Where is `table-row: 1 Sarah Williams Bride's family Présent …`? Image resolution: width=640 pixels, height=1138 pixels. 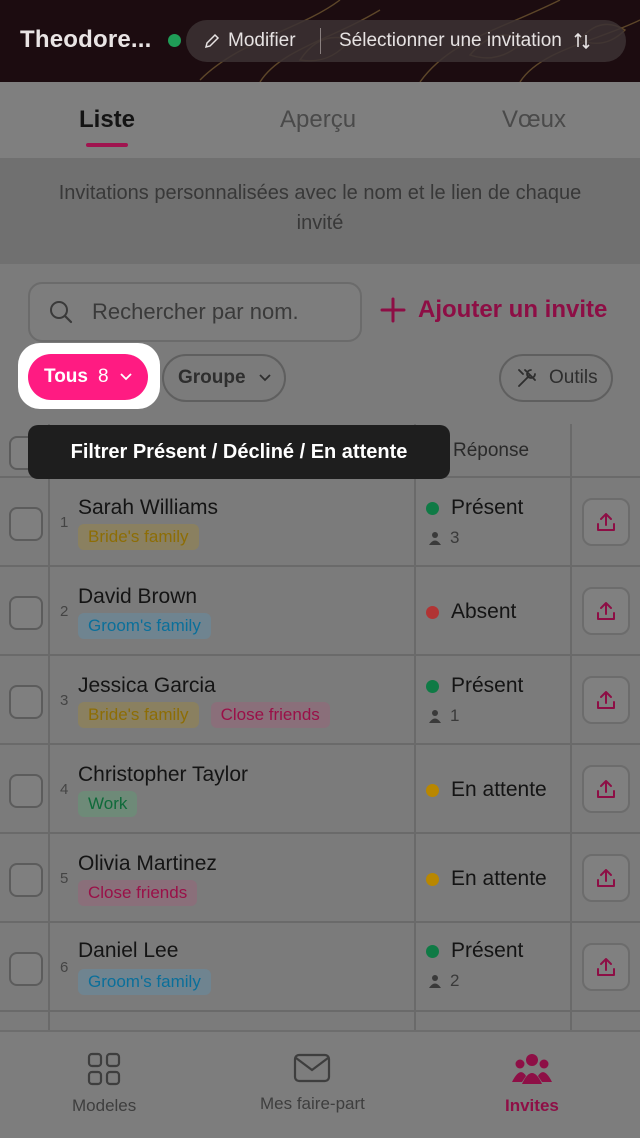 table-row: 1 Sarah Williams Bride's family Présent … is located at coordinates (320, 522).